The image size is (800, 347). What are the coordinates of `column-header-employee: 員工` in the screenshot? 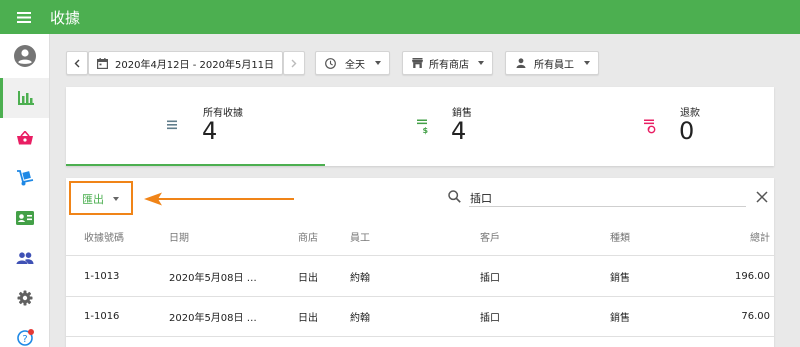 It's located at (360, 236).